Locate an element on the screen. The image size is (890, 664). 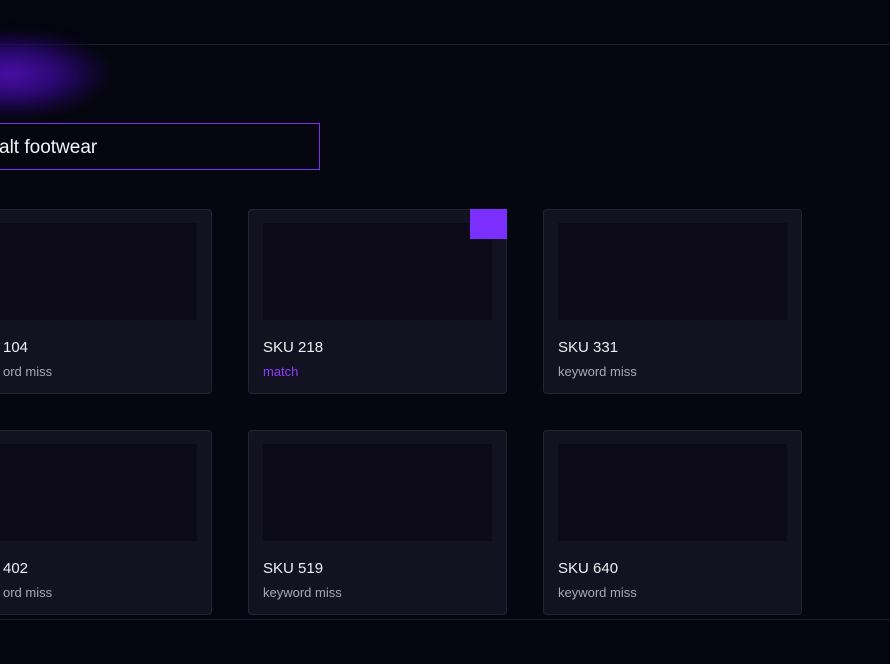
product-card: SKU 640 keyword miss is located at coordinates (672, 522).